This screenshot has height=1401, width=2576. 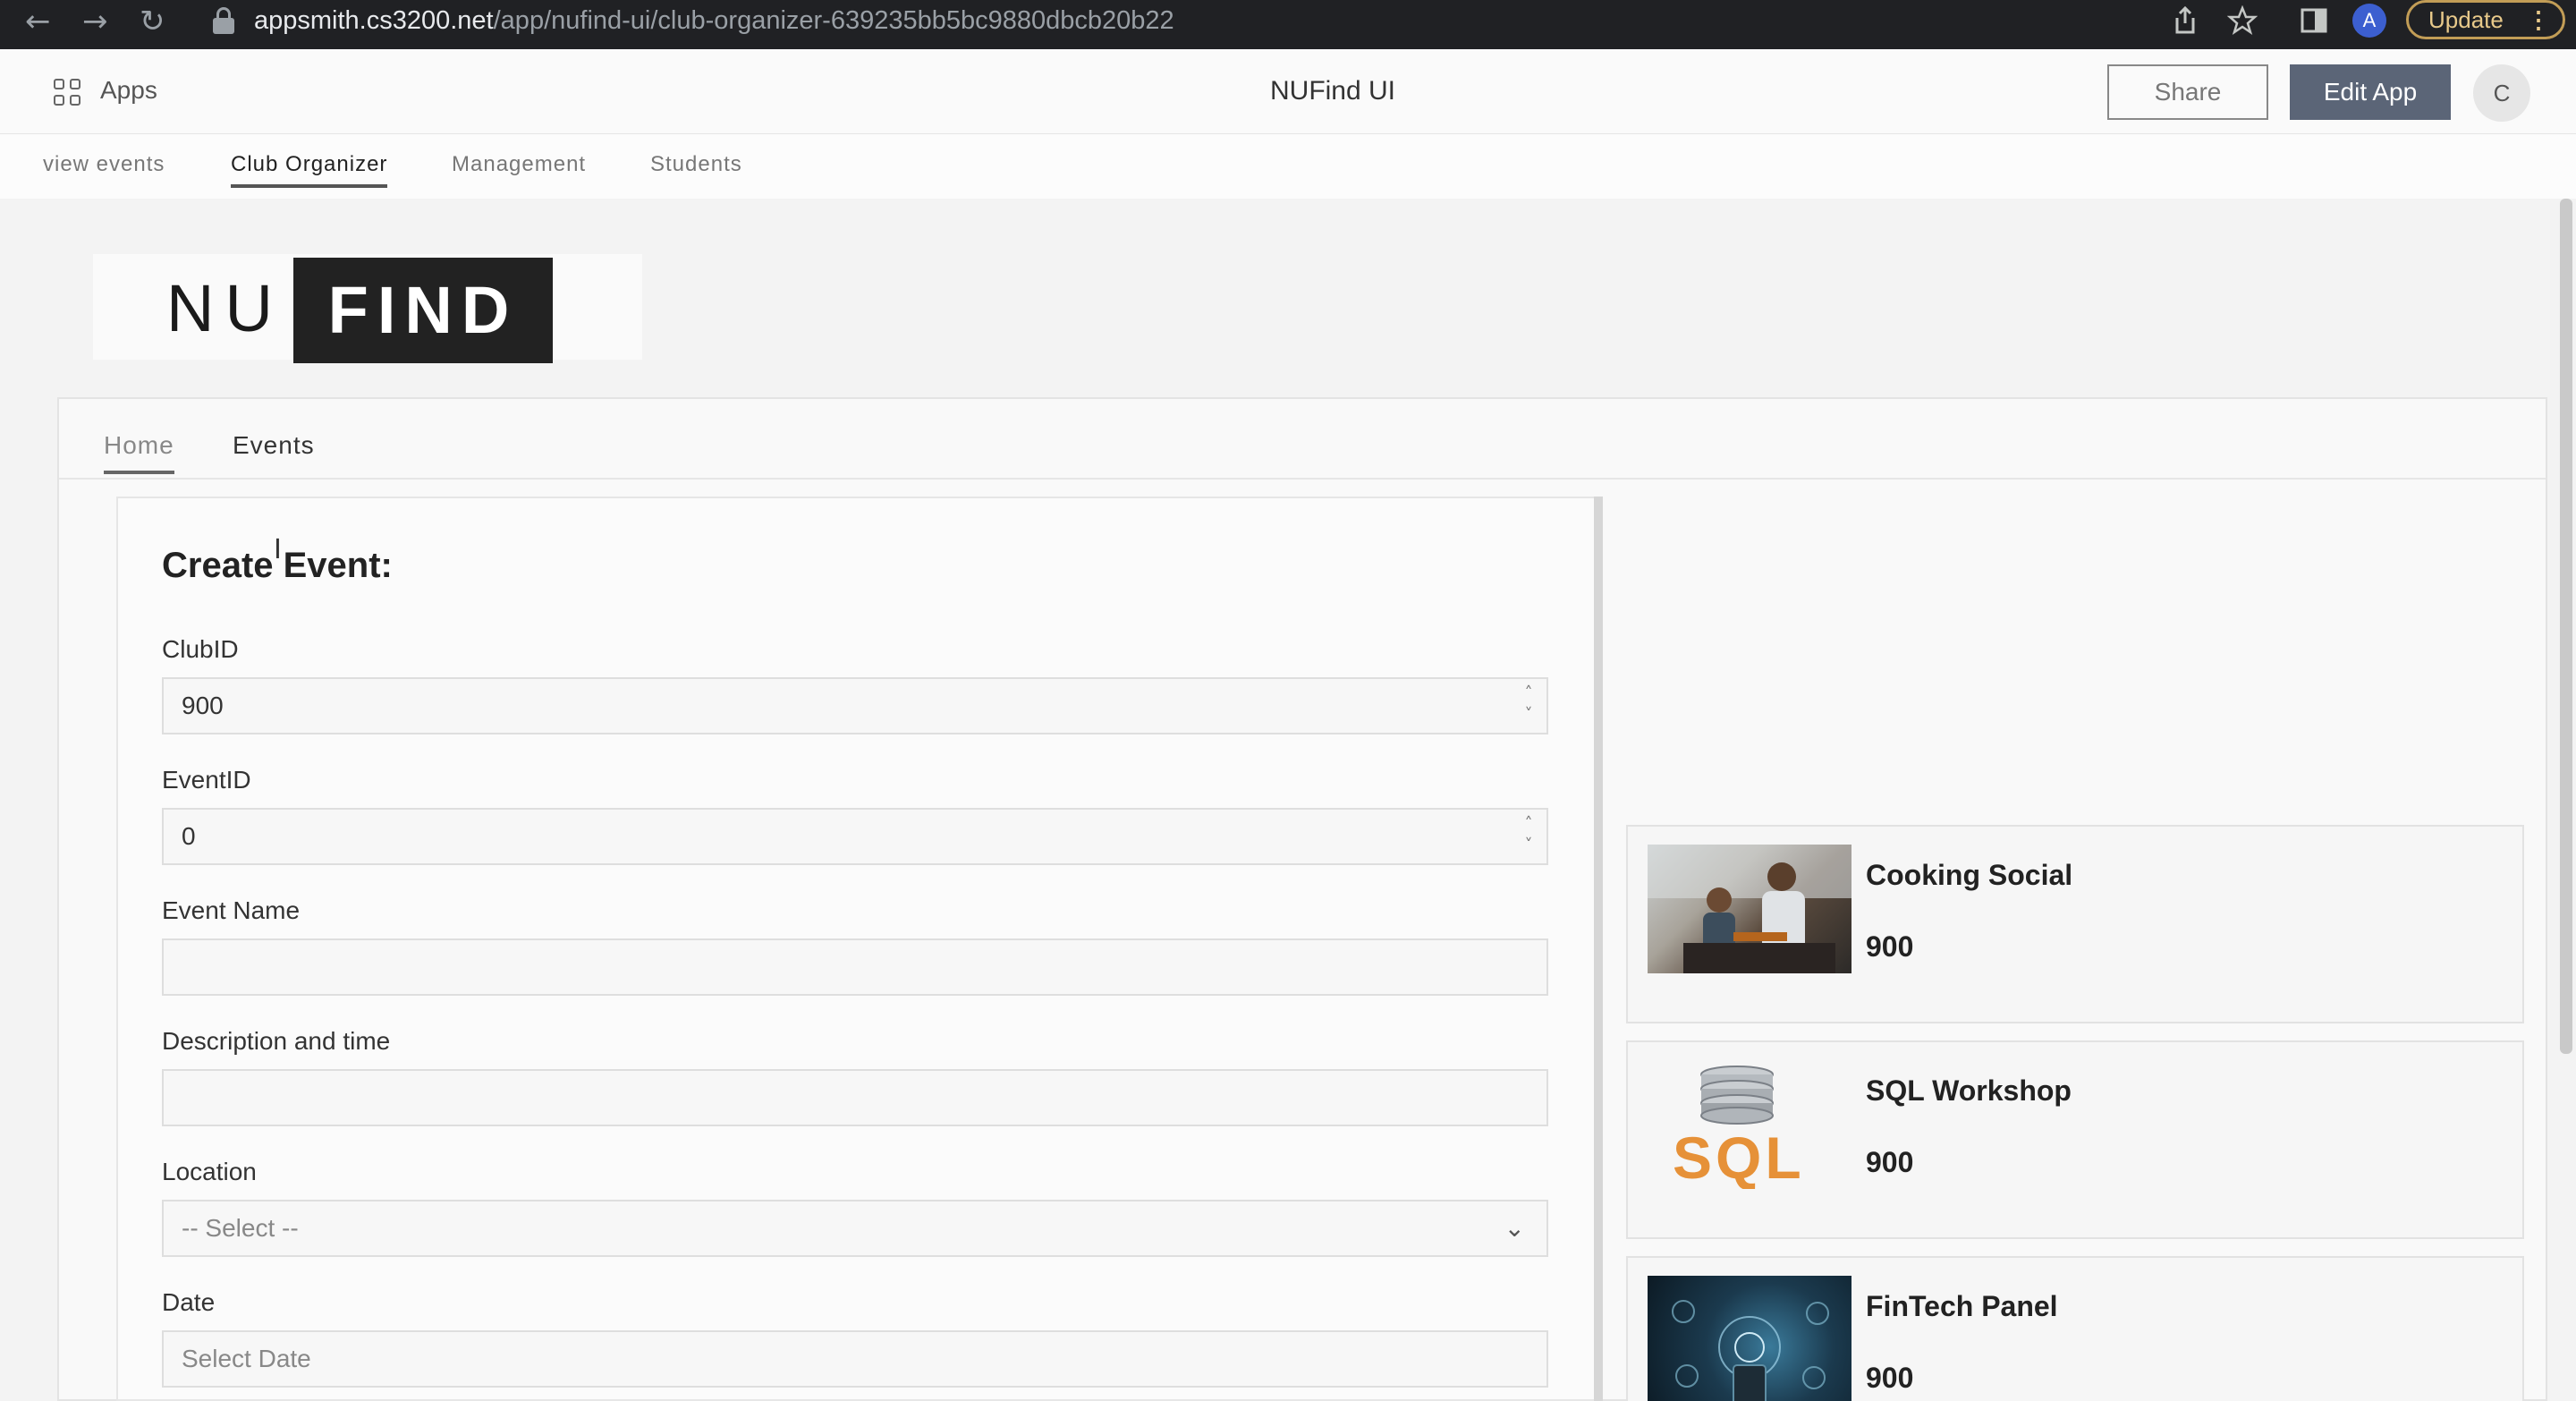 I want to click on sql-icon-graphic: SQL, so click(x=1739, y=1128).